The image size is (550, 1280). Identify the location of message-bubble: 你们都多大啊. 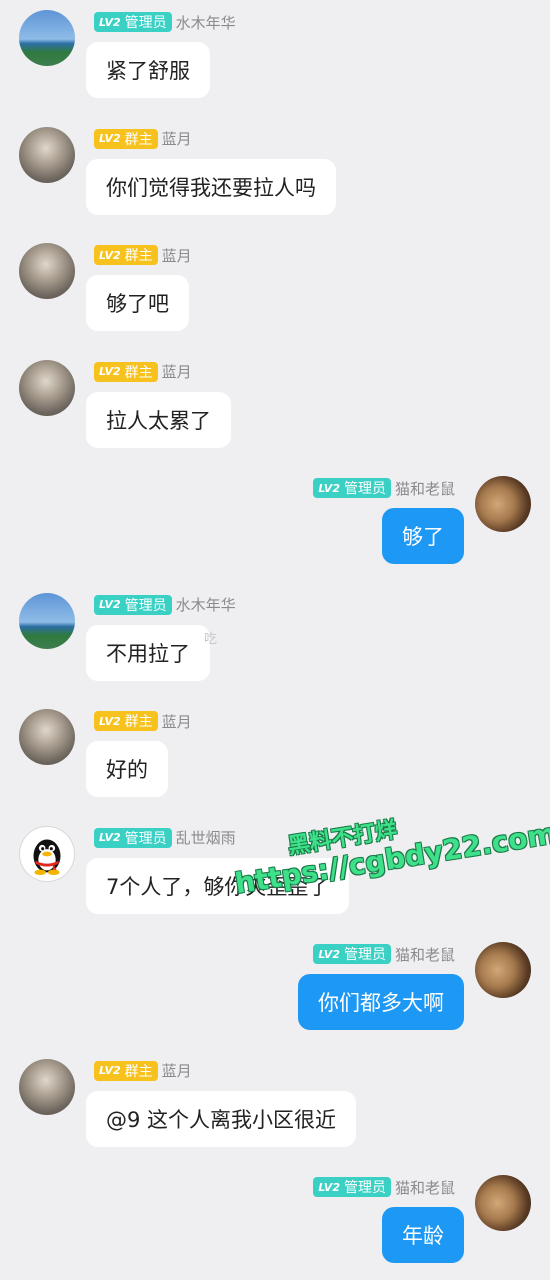
(381, 1002).